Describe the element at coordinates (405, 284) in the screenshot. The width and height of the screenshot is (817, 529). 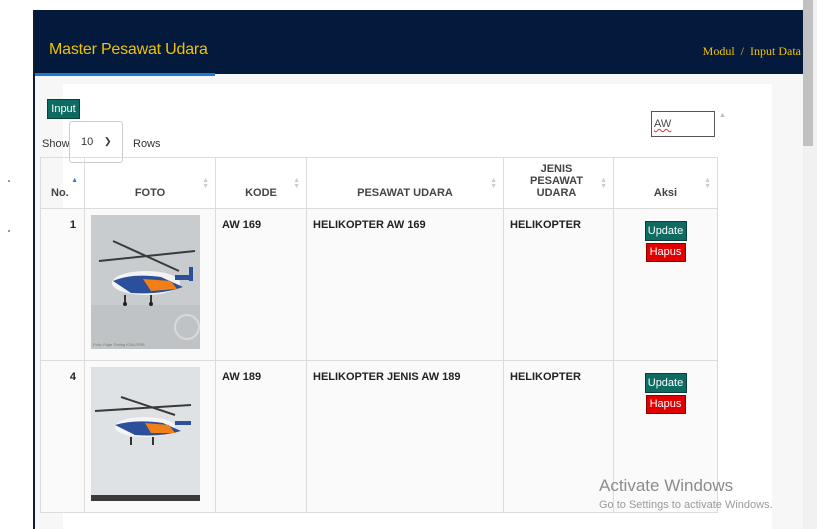
I see `cell-pesawat-udara: HELIKOPTER AW 169` at that location.